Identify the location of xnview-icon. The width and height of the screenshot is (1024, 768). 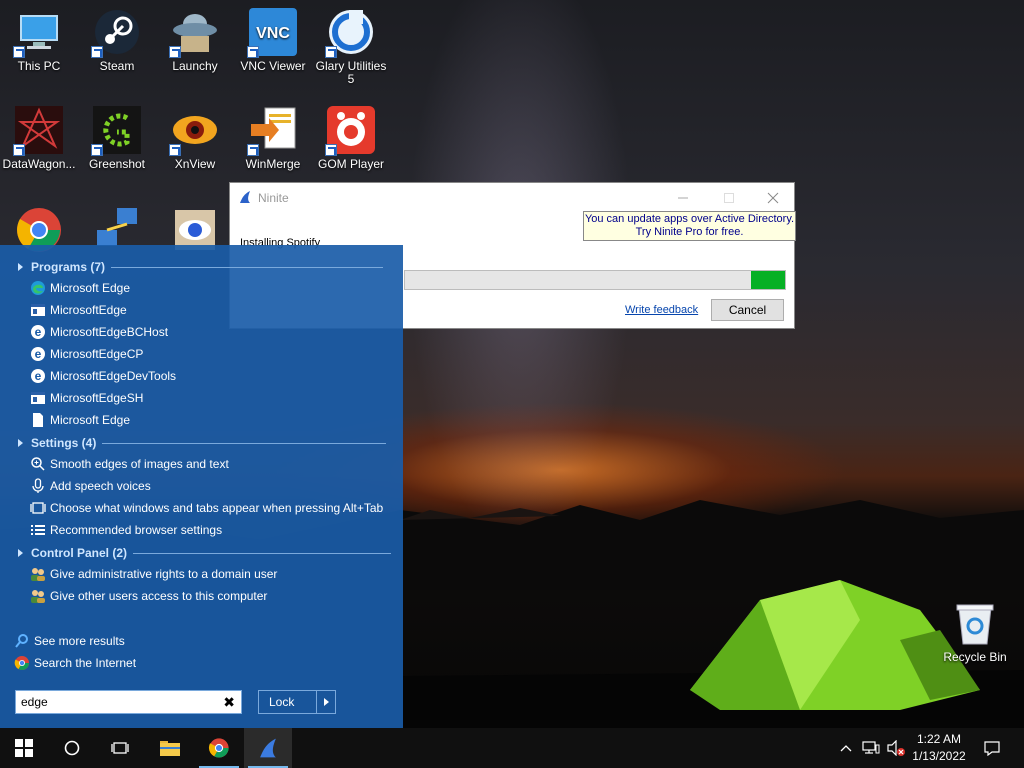
(194, 131).